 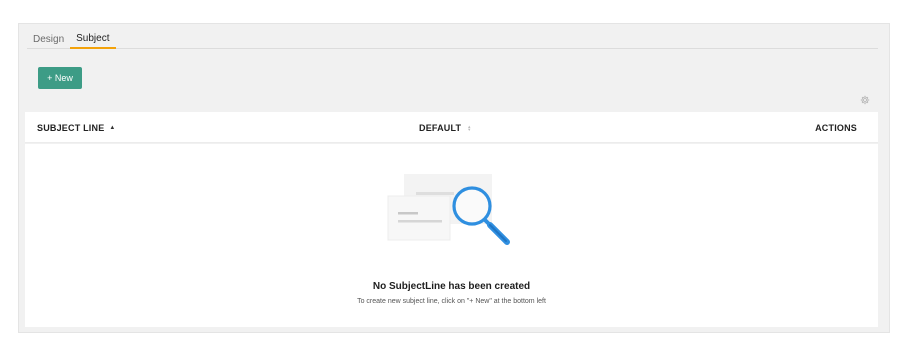 I want to click on column-header-subject-line-label: SUBJECT LINE, so click(x=71, y=127).